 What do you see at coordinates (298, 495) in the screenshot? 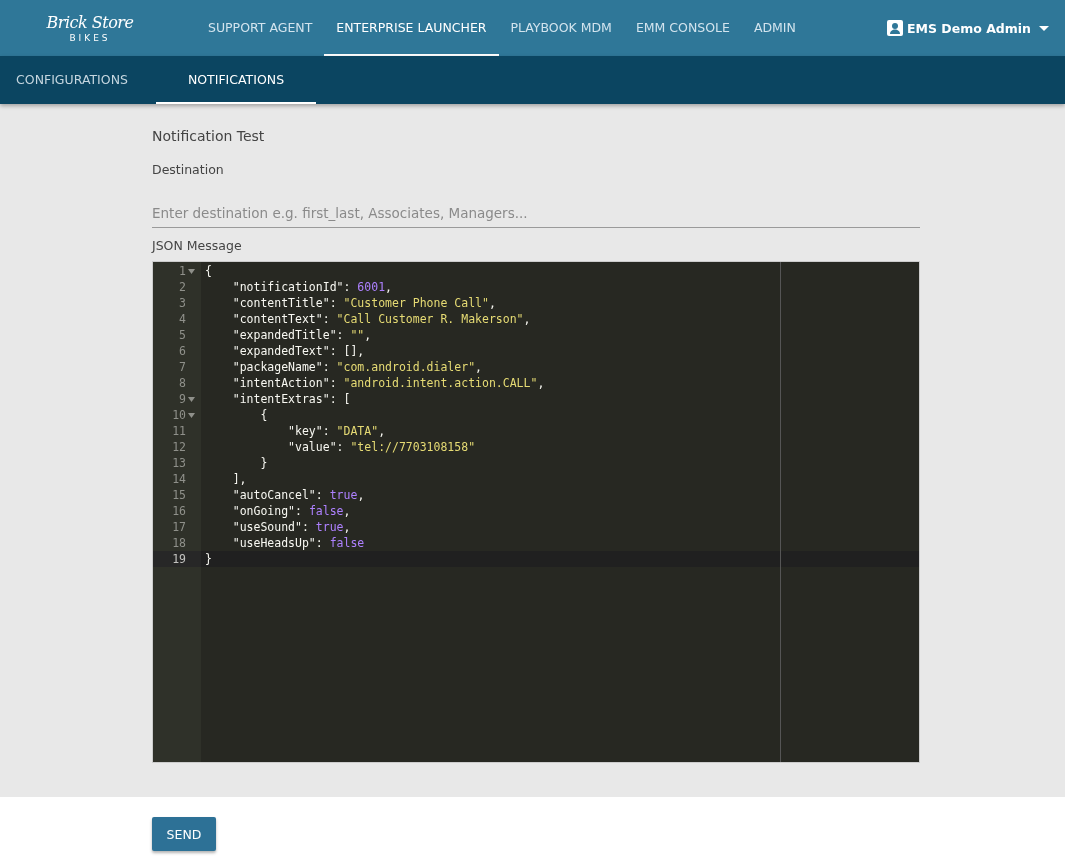
I see `code-line: "autoCancel": true,` at bounding box center [298, 495].